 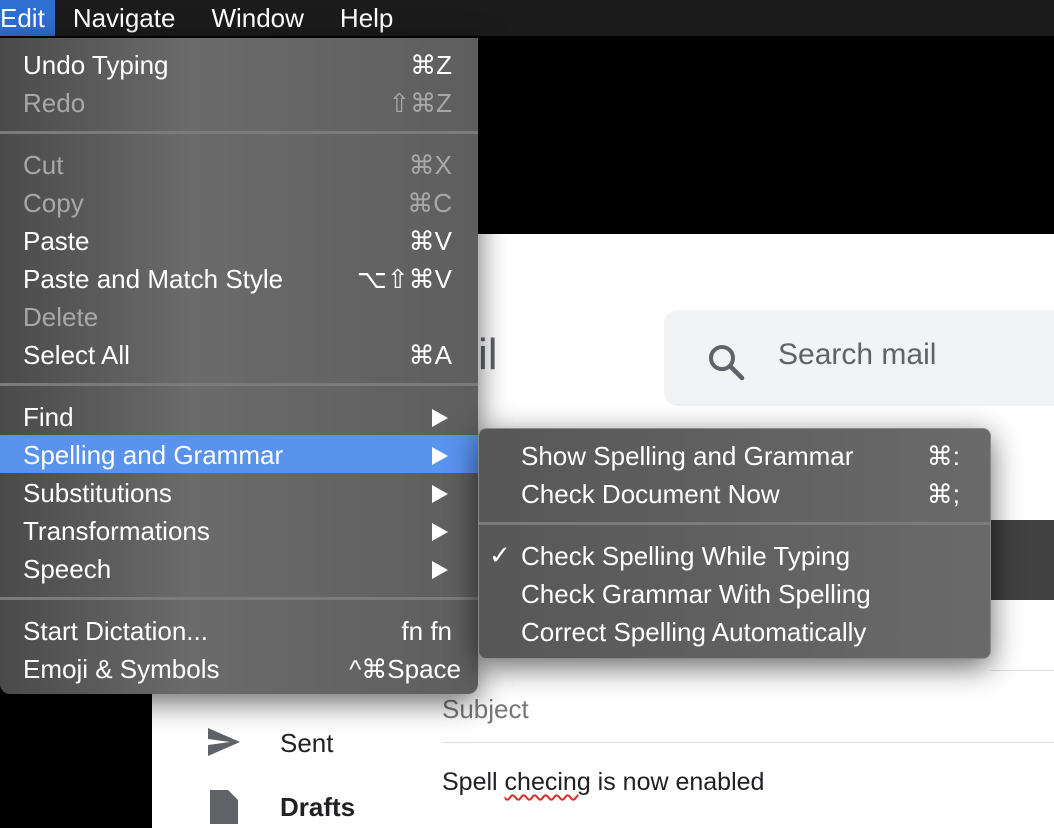 I want to click on compose-header-bar, so click(x=1022, y=560).